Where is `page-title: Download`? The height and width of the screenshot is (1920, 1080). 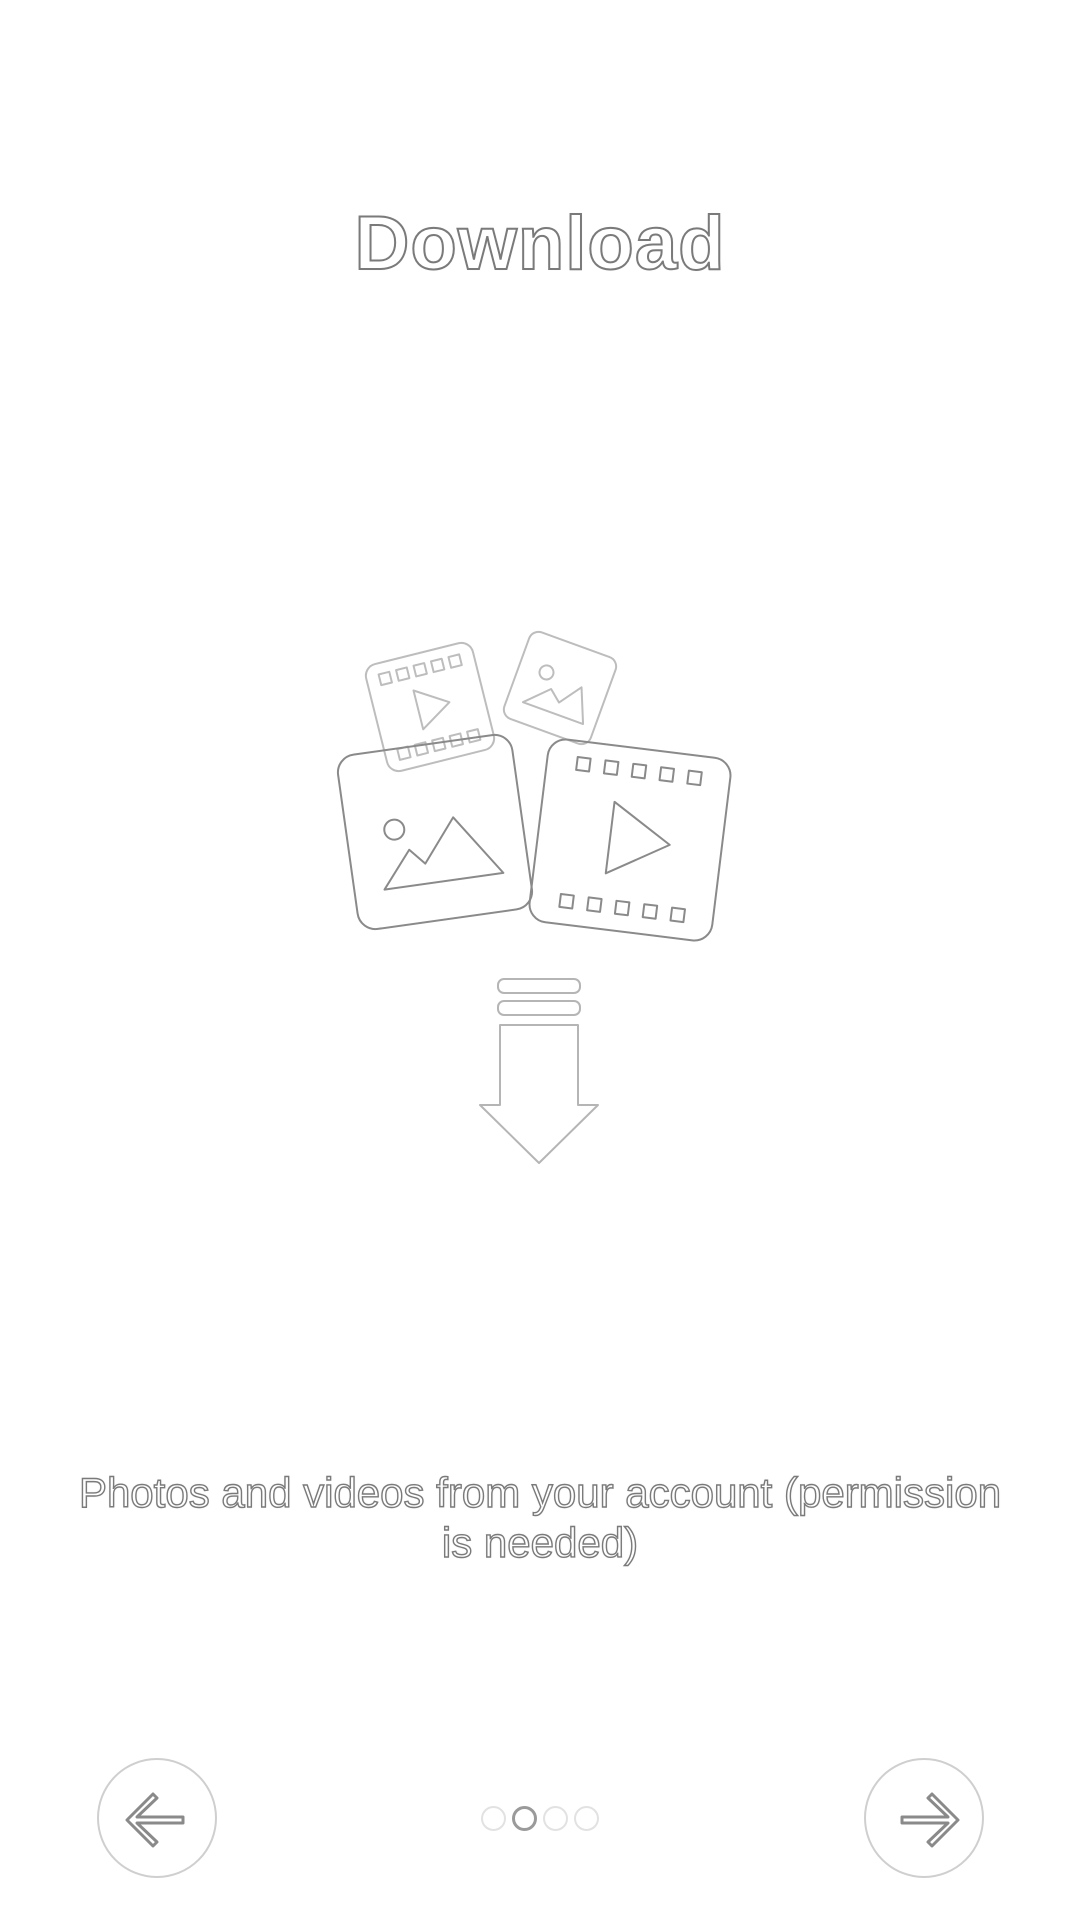
page-title: Download is located at coordinates (539, 243).